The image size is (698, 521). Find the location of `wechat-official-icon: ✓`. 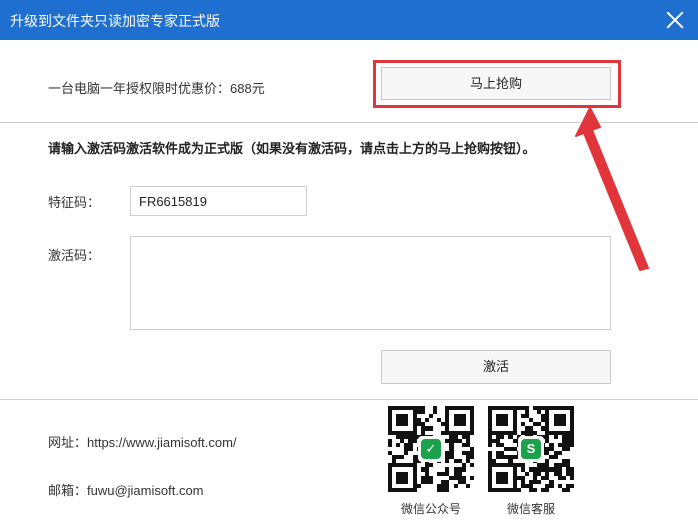

wechat-official-icon: ✓ is located at coordinates (431, 449).